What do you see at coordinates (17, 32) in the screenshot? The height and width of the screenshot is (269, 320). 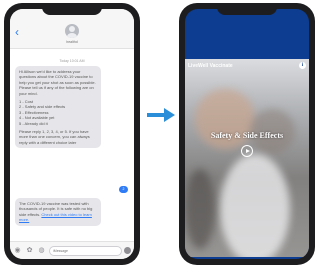 I see `chevron-left-icon: ‹` at bounding box center [17, 32].